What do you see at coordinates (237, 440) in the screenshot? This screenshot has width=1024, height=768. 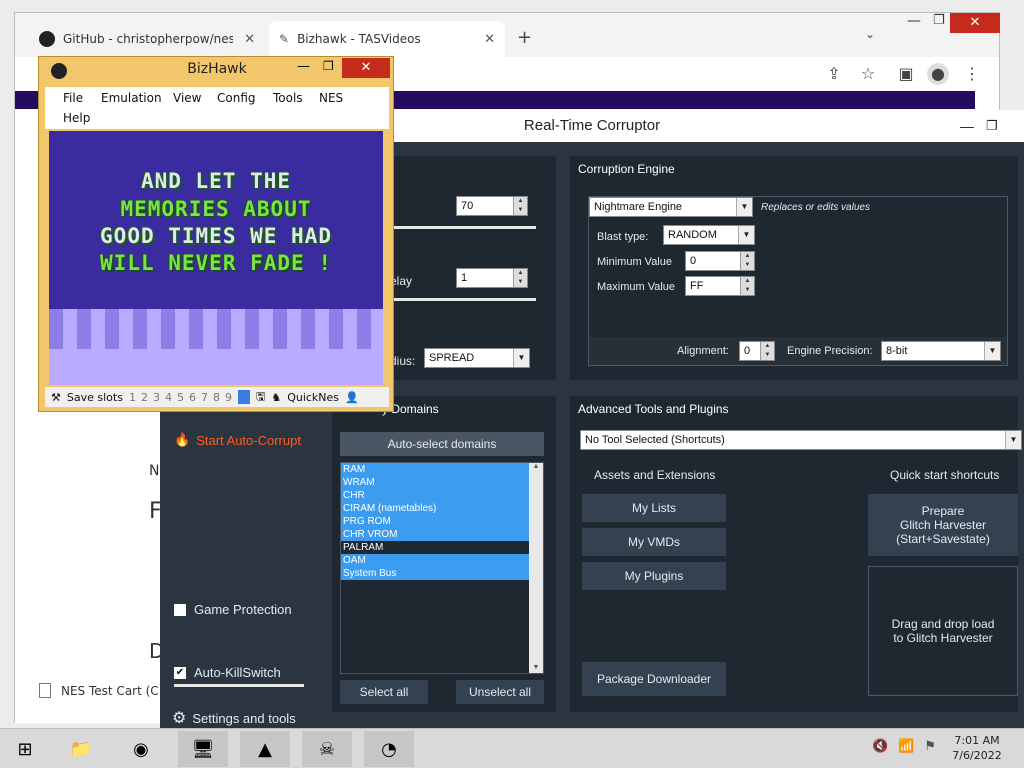 I see `start-auto-corrupt-button: 🔥 Start Auto-Corrupt` at bounding box center [237, 440].